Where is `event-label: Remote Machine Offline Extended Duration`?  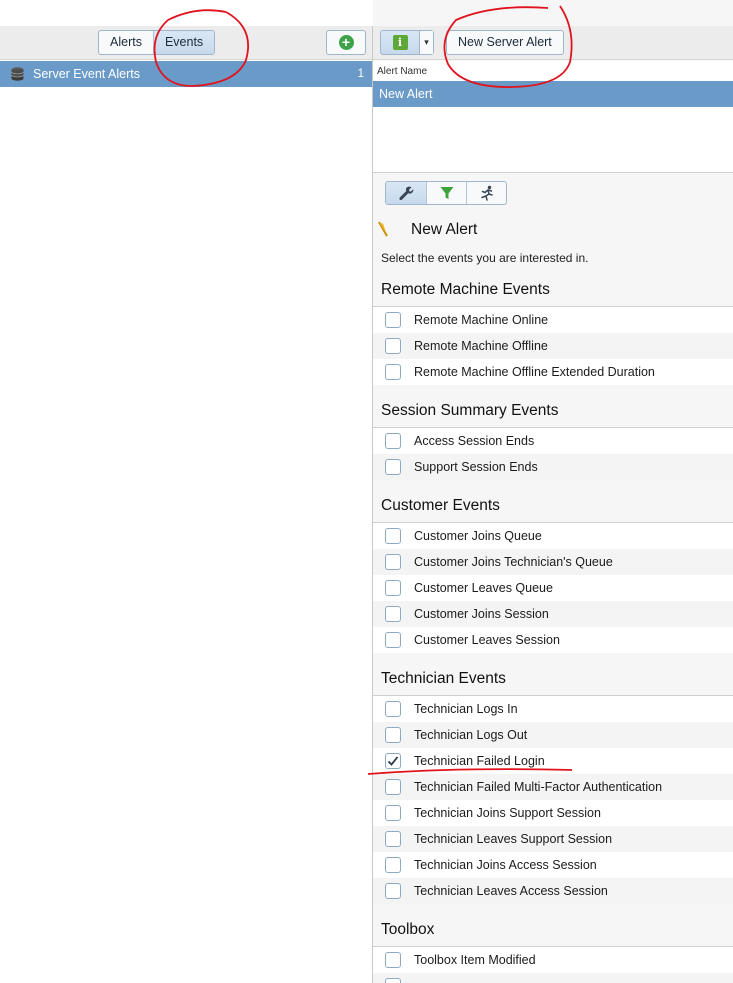 event-label: Remote Machine Offline Extended Duration is located at coordinates (534, 372).